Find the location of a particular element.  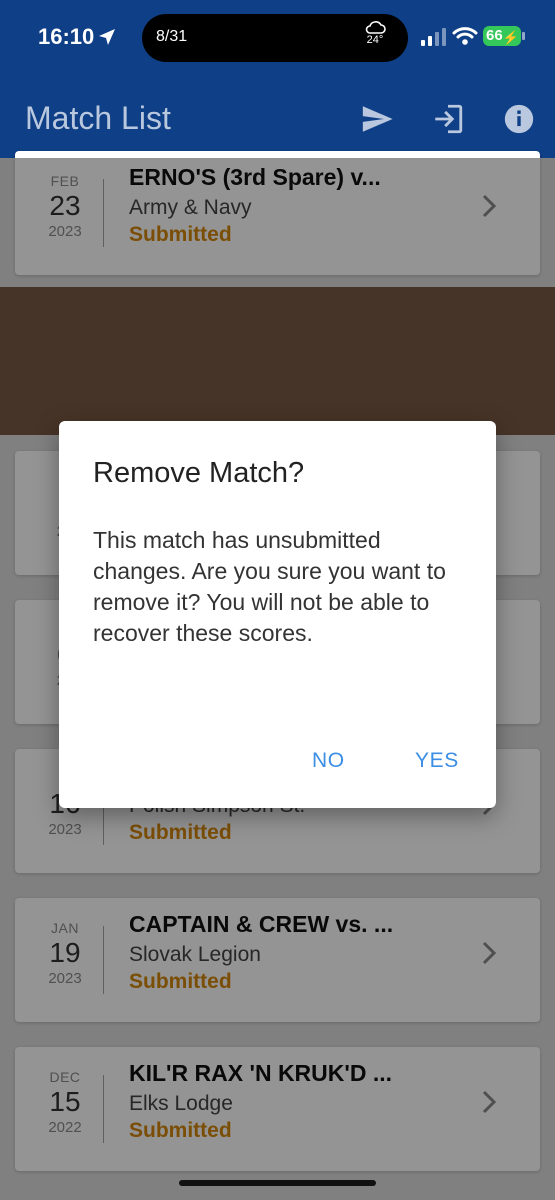

battery-icon: 66 ⚡ is located at coordinates (502, 36).